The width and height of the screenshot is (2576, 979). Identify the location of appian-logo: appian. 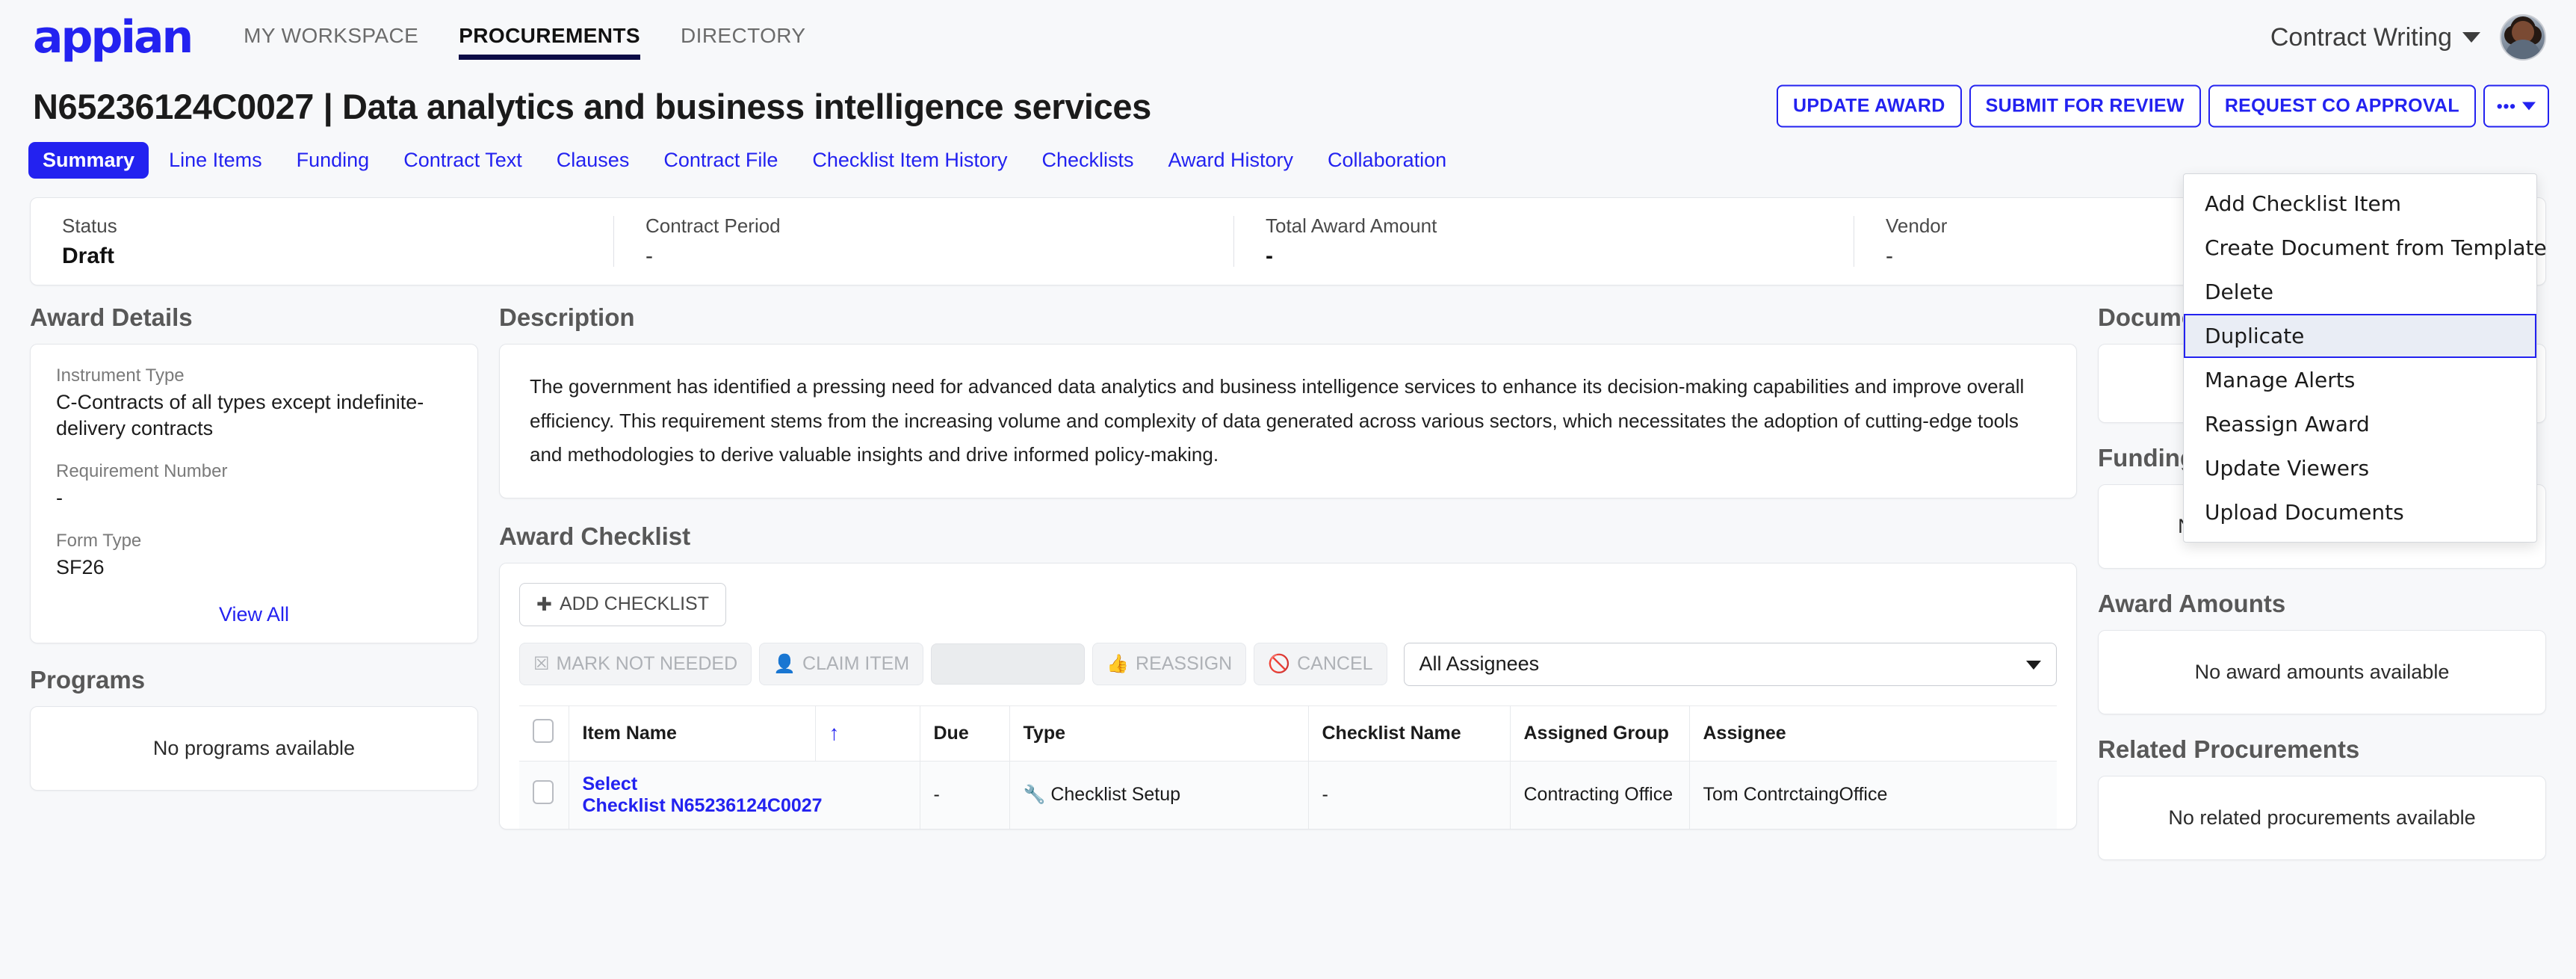
(113, 37).